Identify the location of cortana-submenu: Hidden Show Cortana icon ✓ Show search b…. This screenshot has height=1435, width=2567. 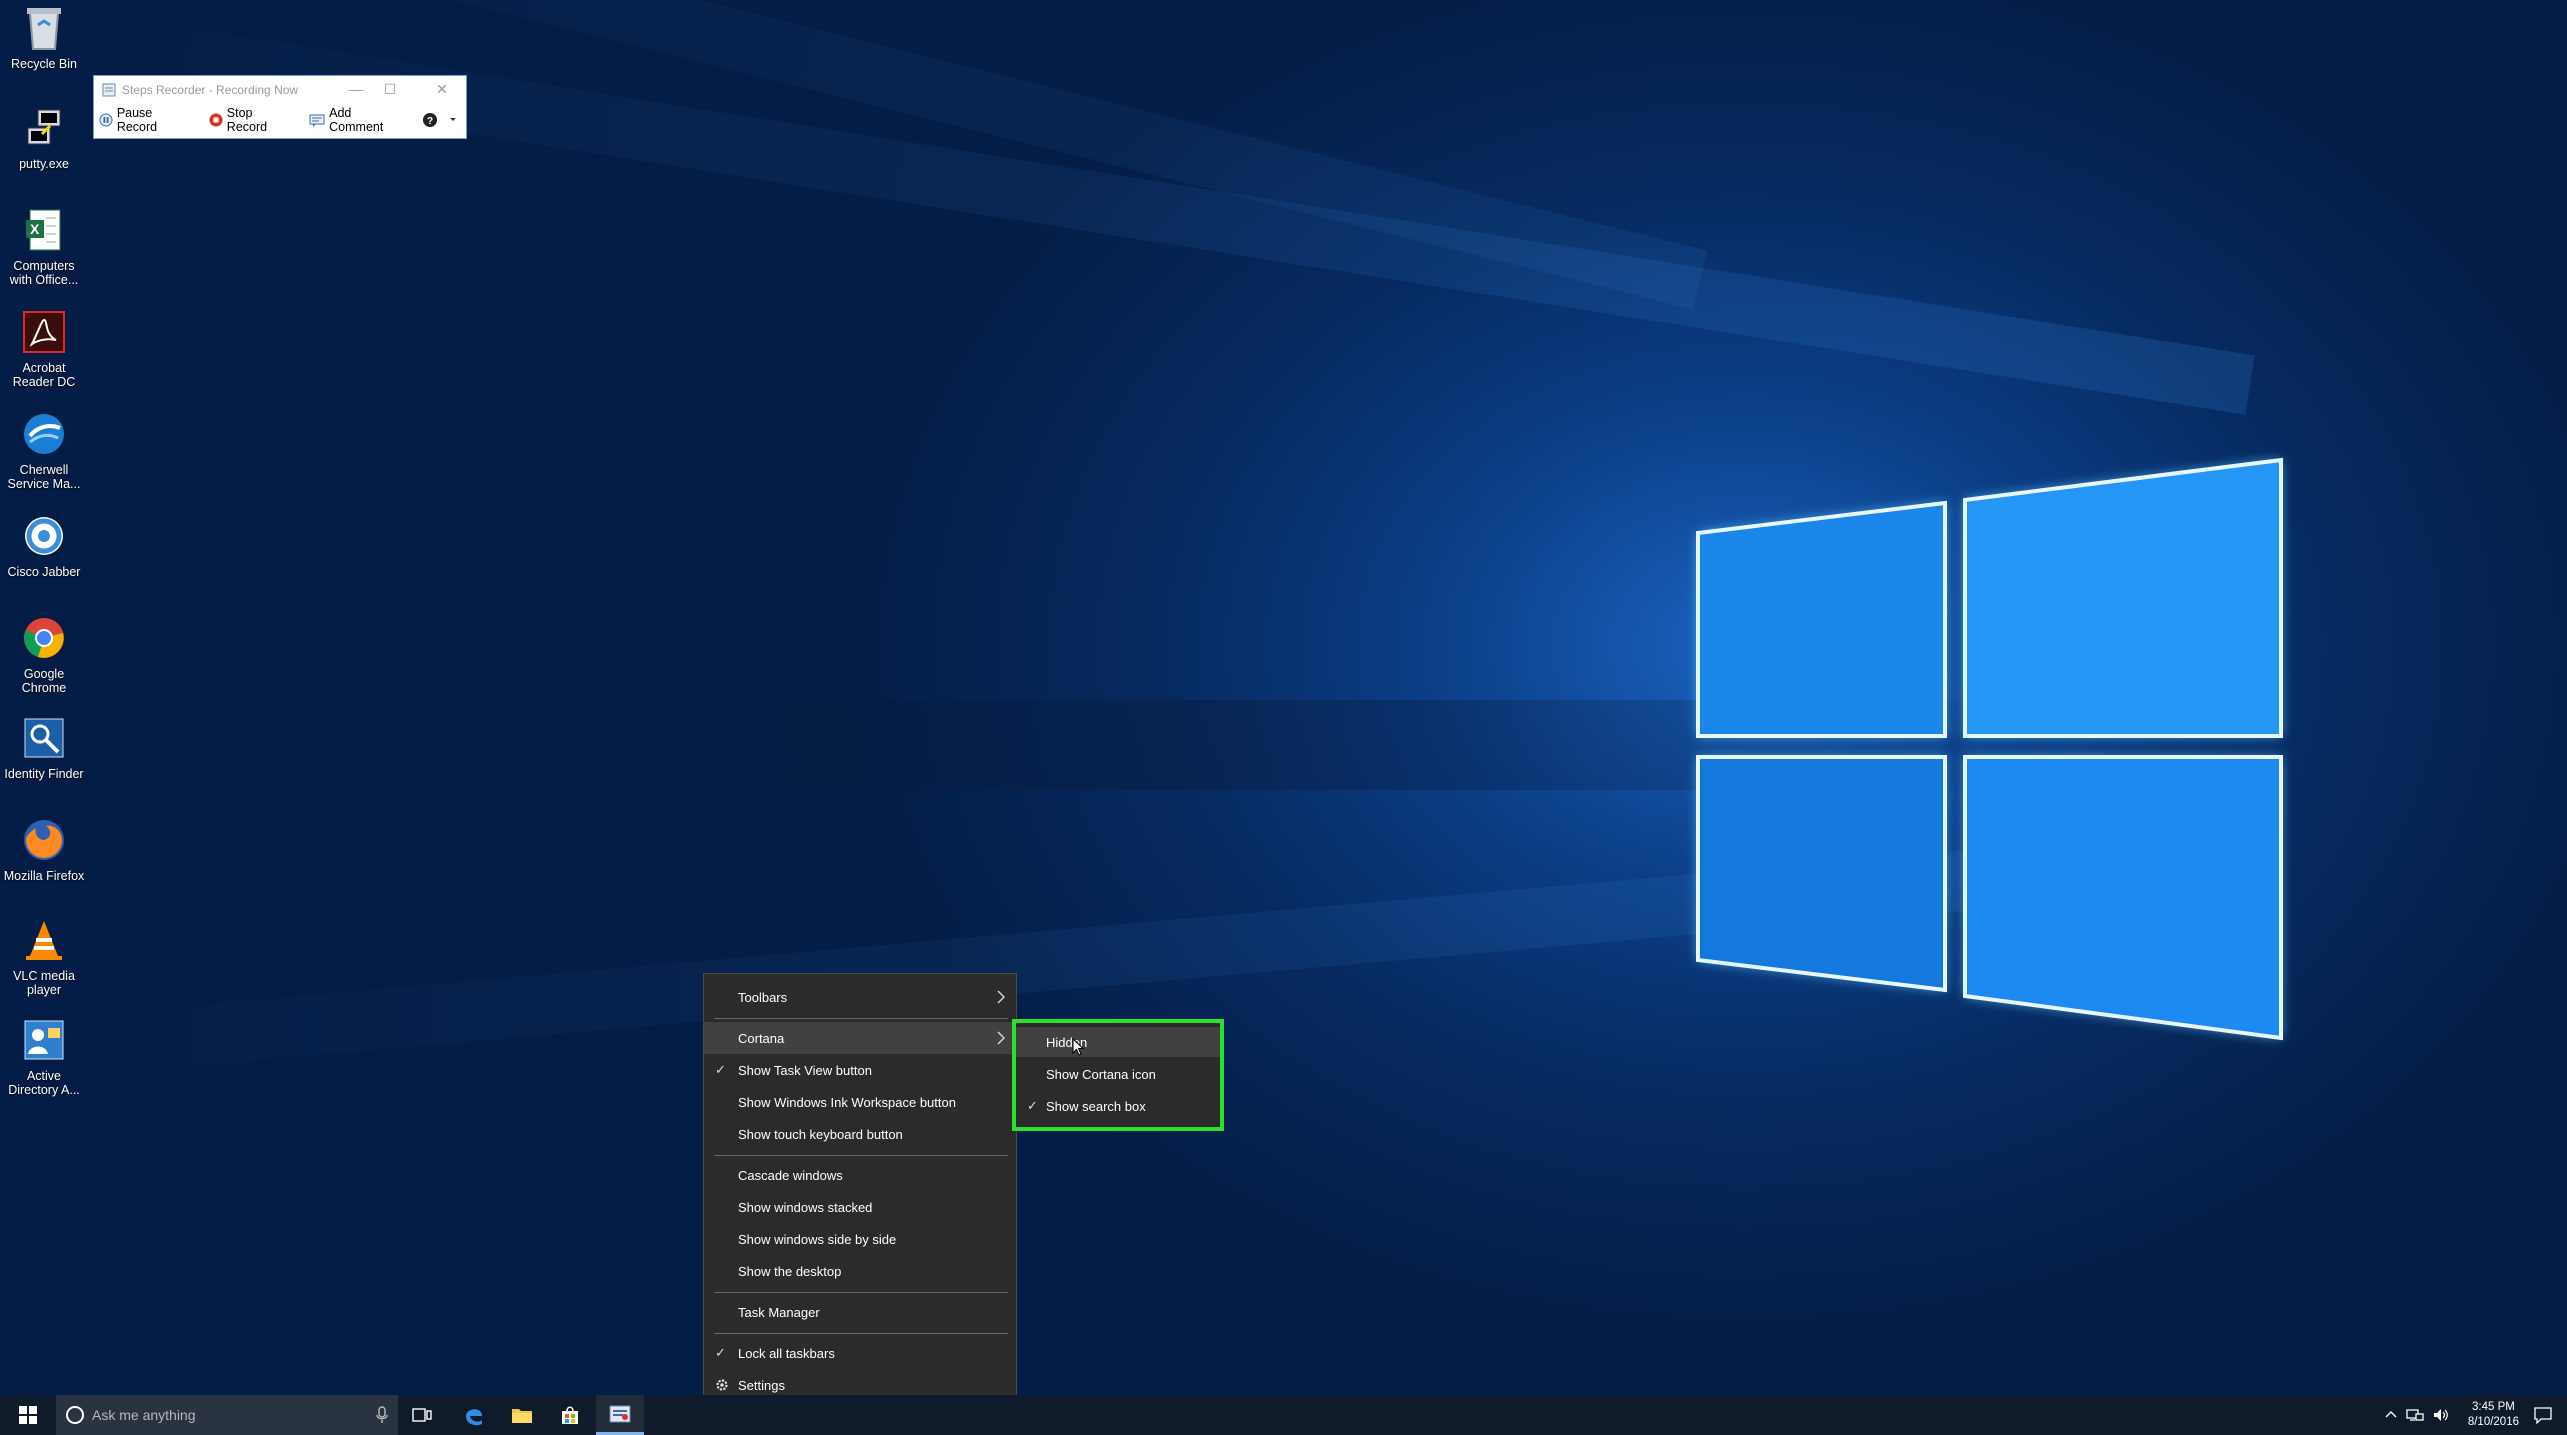
(1118, 1075).